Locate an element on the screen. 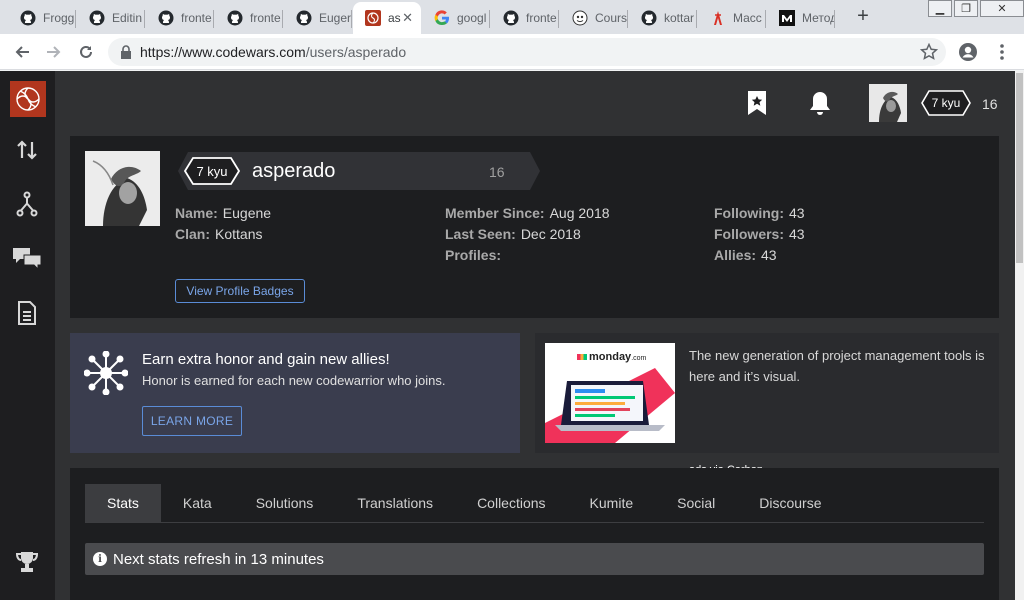 The width and height of the screenshot is (1024, 600). browser-tab: Frogg is located at coordinates (42, 18).